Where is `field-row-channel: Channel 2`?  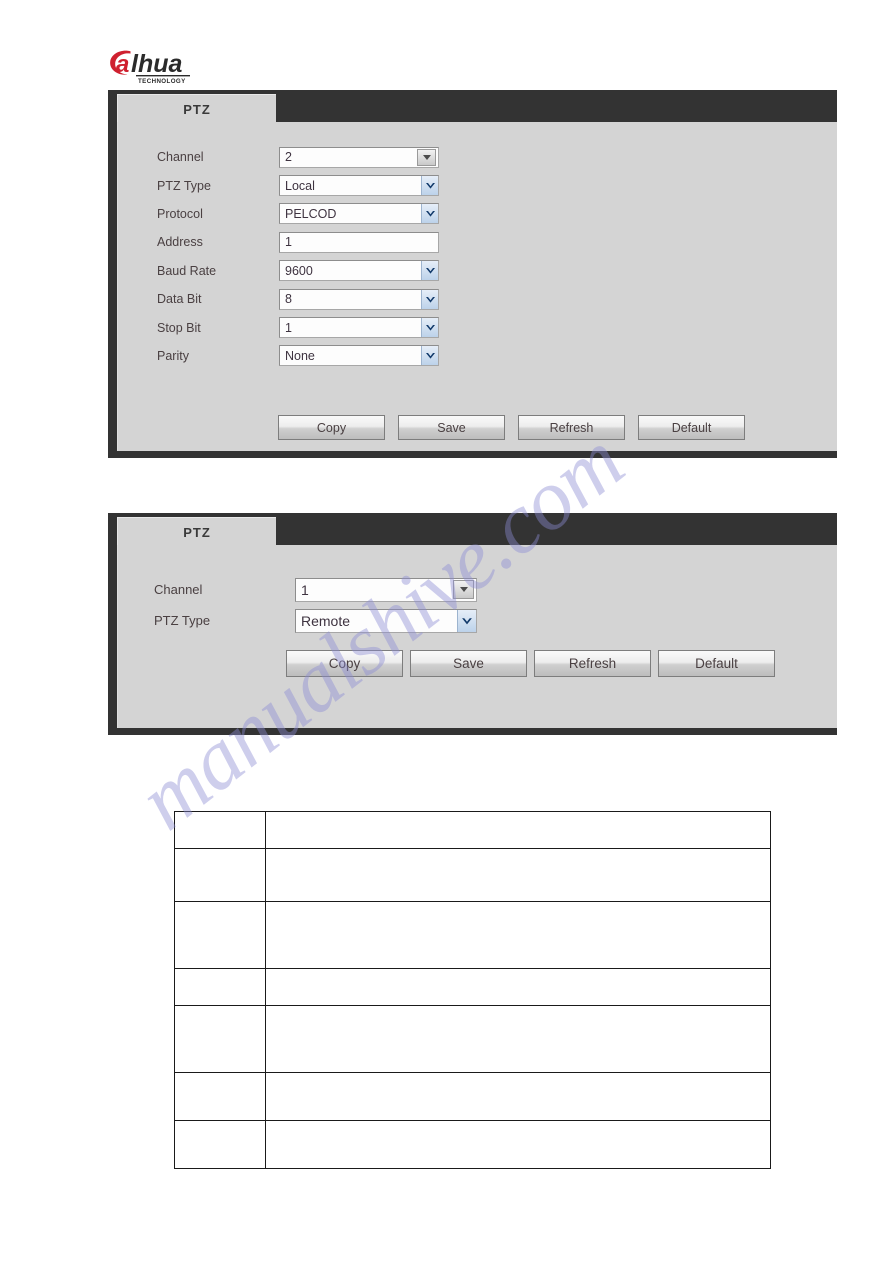 field-row-channel: Channel 2 is located at coordinates (298, 157).